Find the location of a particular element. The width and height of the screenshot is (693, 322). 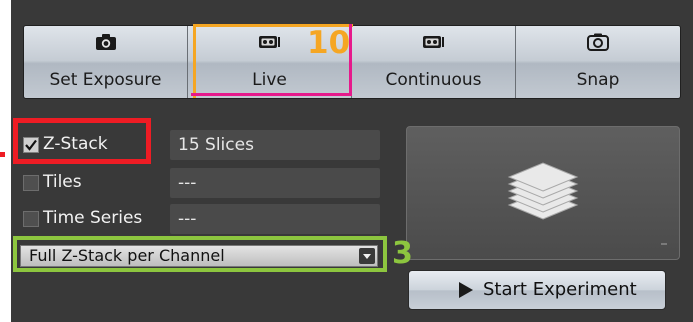

dropdown-highlight-box is located at coordinates (200, 254).